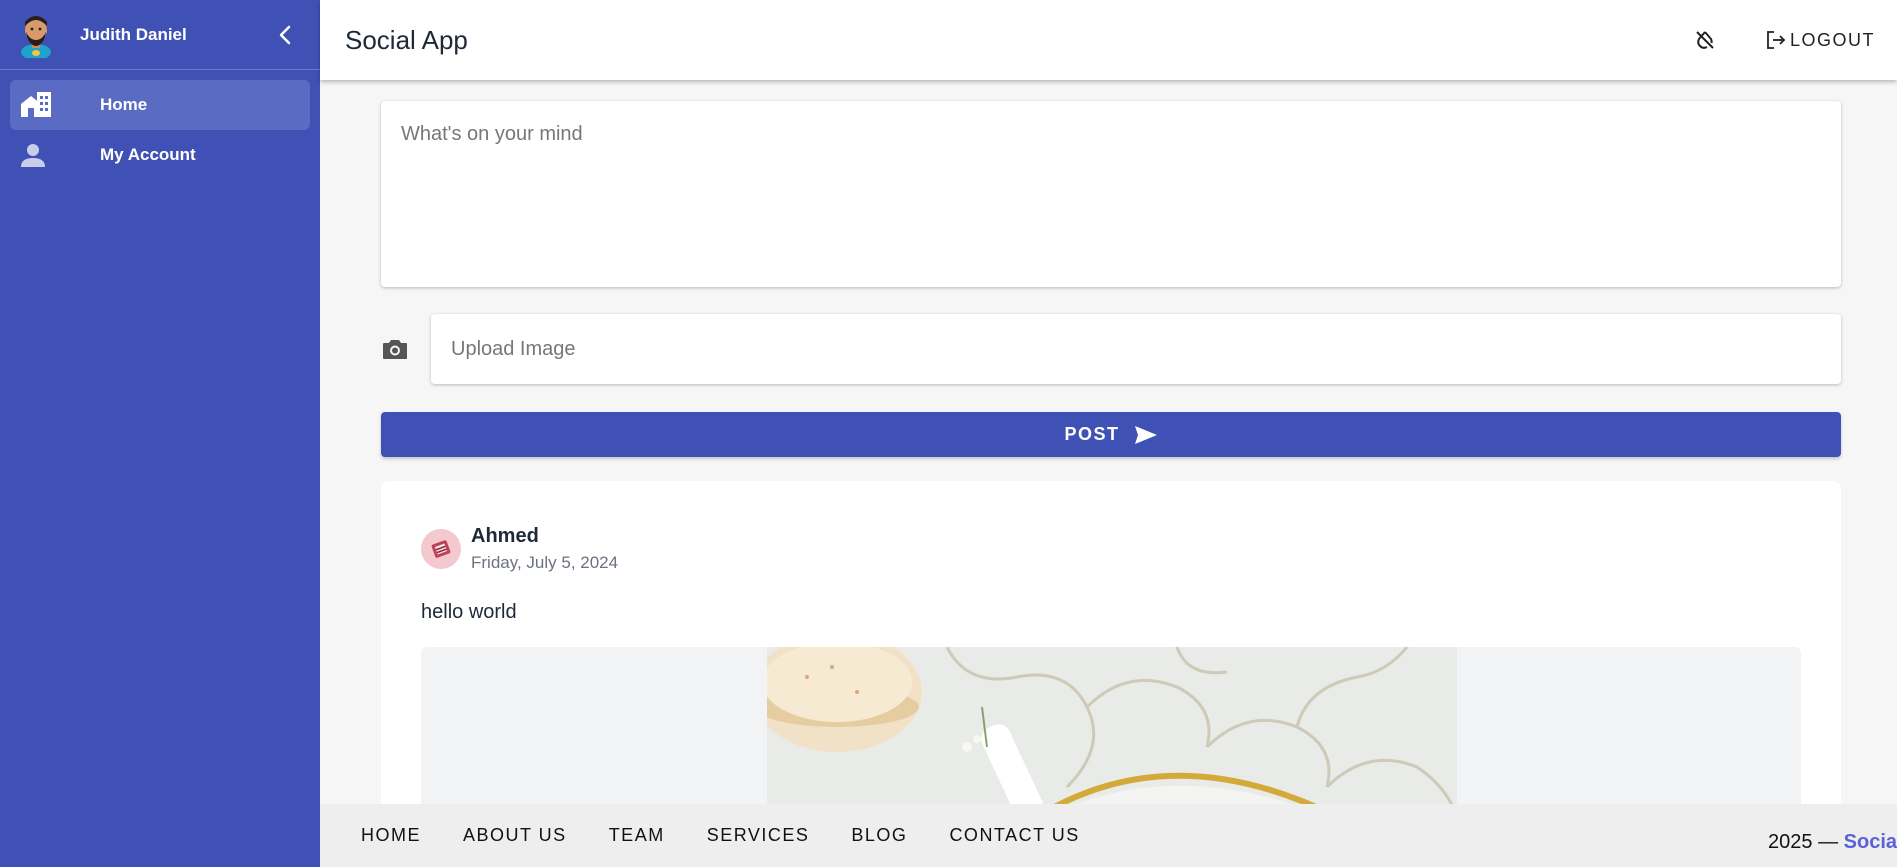 The height and width of the screenshot is (867, 1897). What do you see at coordinates (1803, 842) in the screenshot?
I see `copyright-year: 2025 —` at bounding box center [1803, 842].